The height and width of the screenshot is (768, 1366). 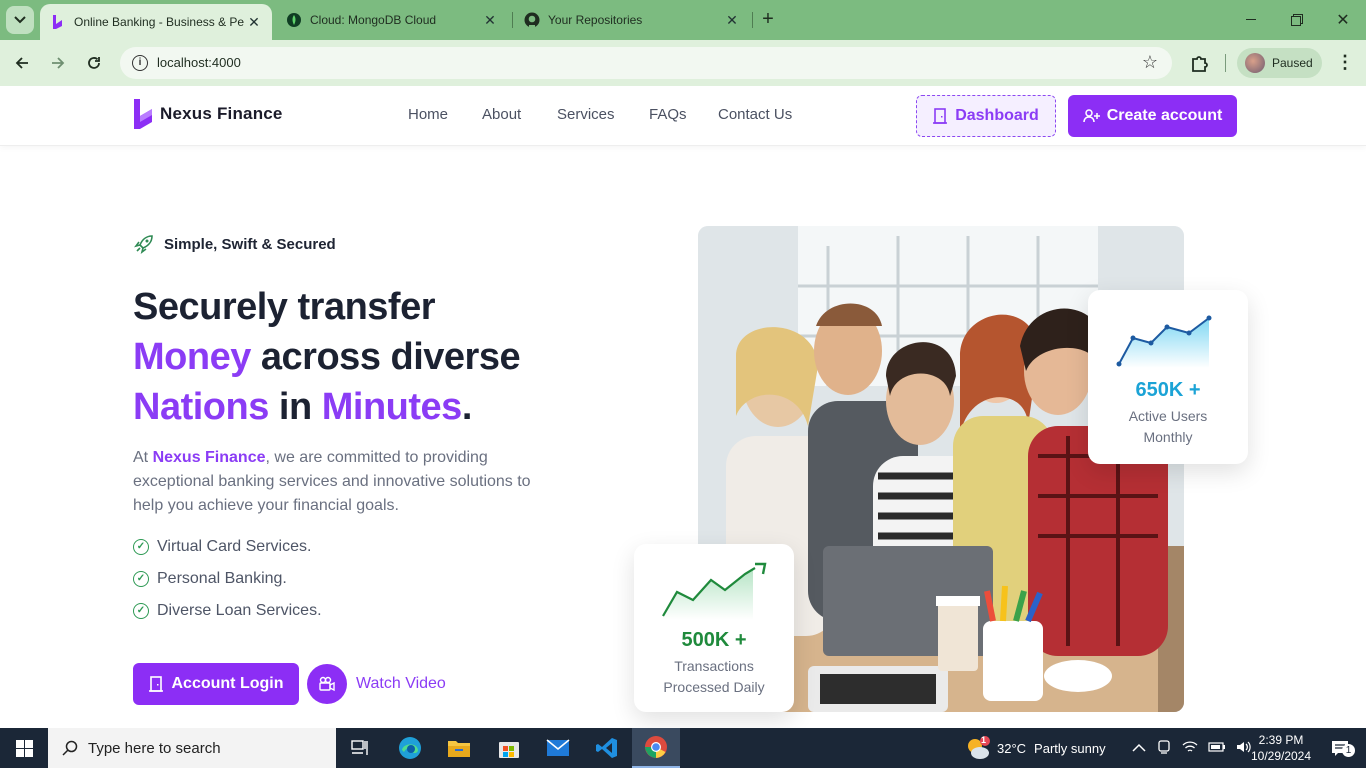 What do you see at coordinates (199, 62) in the screenshot?
I see `url-text: localhost:4000` at bounding box center [199, 62].